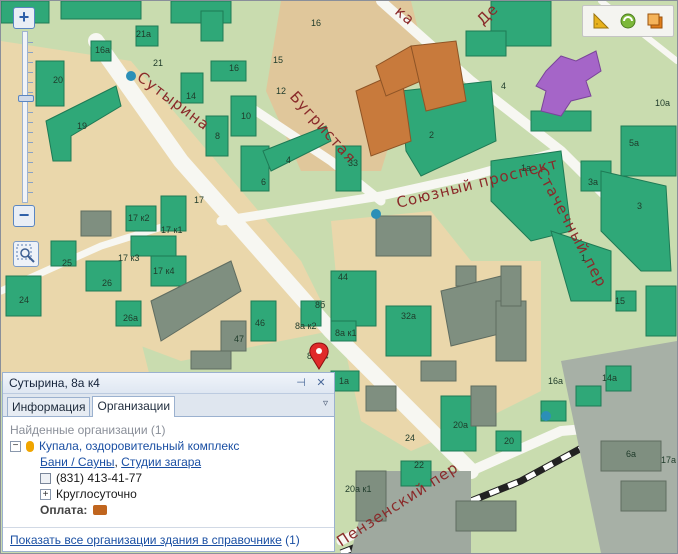 This screenshot has height=554, width=678. What do you see at coordinates (82, 126) in the screenshot?
I see `svg-text: 19` at bounding box center [82, 126].